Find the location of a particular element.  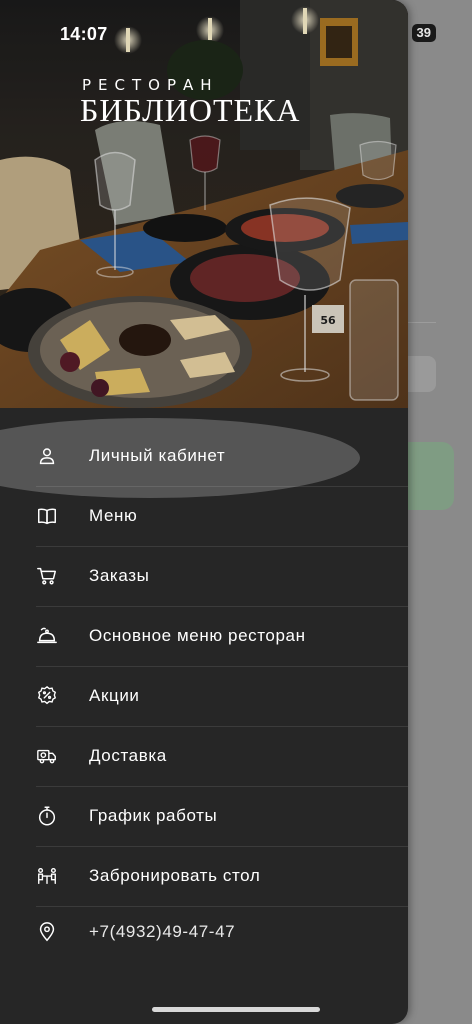

menu-item-working-hours: График работы is located at coordinates (204, 816).